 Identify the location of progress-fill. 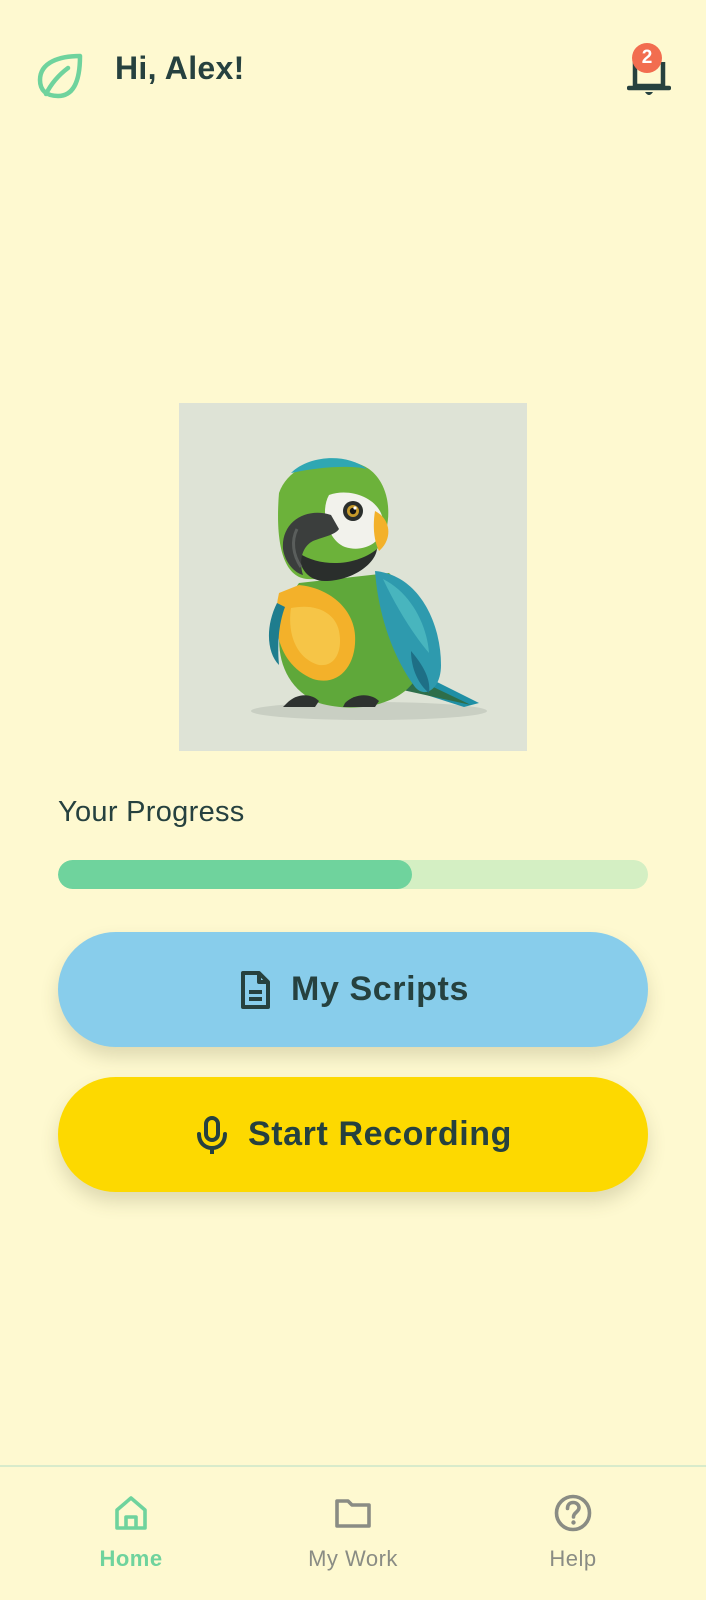
(235, 874).